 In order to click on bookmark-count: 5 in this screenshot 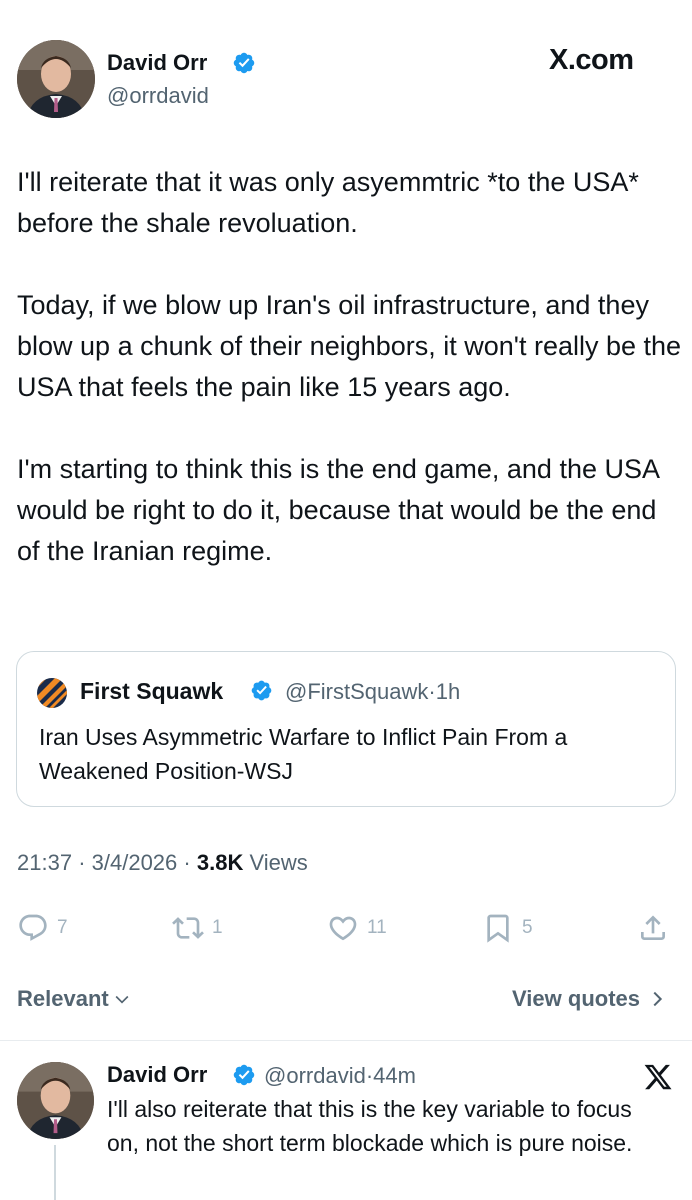, I will do `click(527, 927)`.